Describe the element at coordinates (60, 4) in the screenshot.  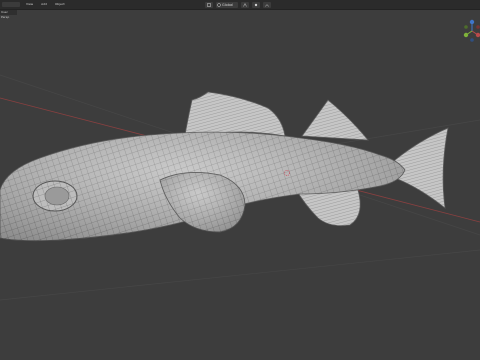
I see `object-menu: Object` at that location.